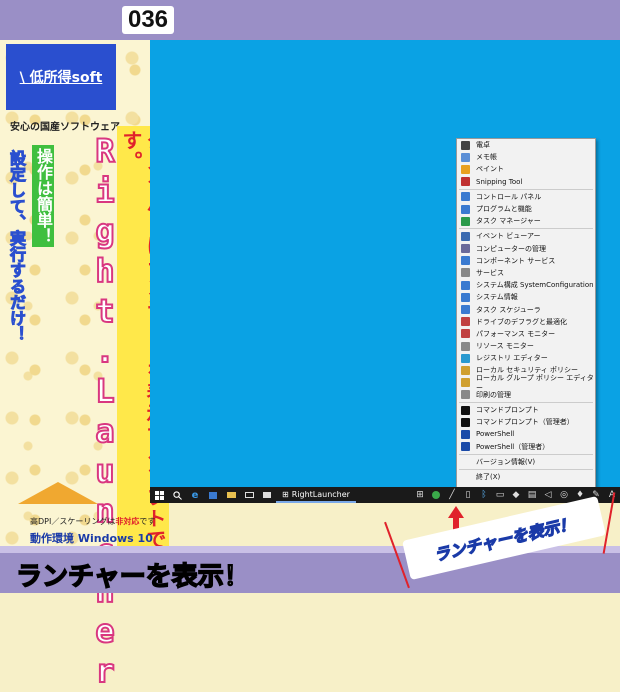  I want to click on tagline: 安心の国産ソフトウェア, so click(65, 127).